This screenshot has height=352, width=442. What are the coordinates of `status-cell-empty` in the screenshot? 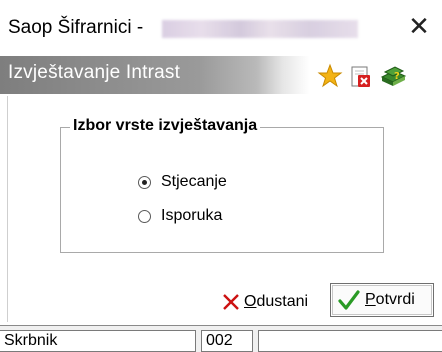 It's located at (350, 341).